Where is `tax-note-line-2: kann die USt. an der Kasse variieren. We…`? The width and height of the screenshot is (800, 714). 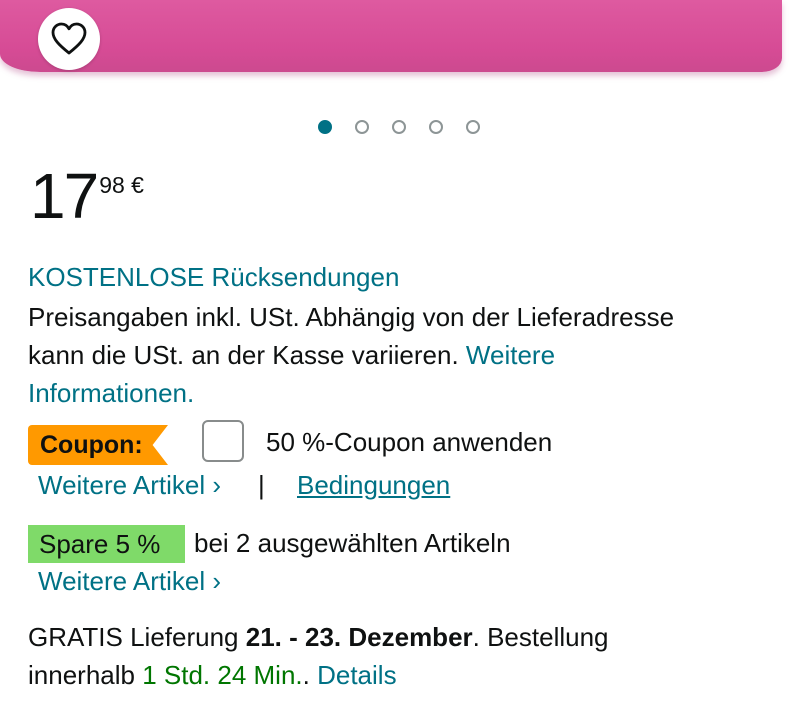 tax-note-line-2: kann die USt. an der Kasse variieren. We… is located at coordinates (291, 355).